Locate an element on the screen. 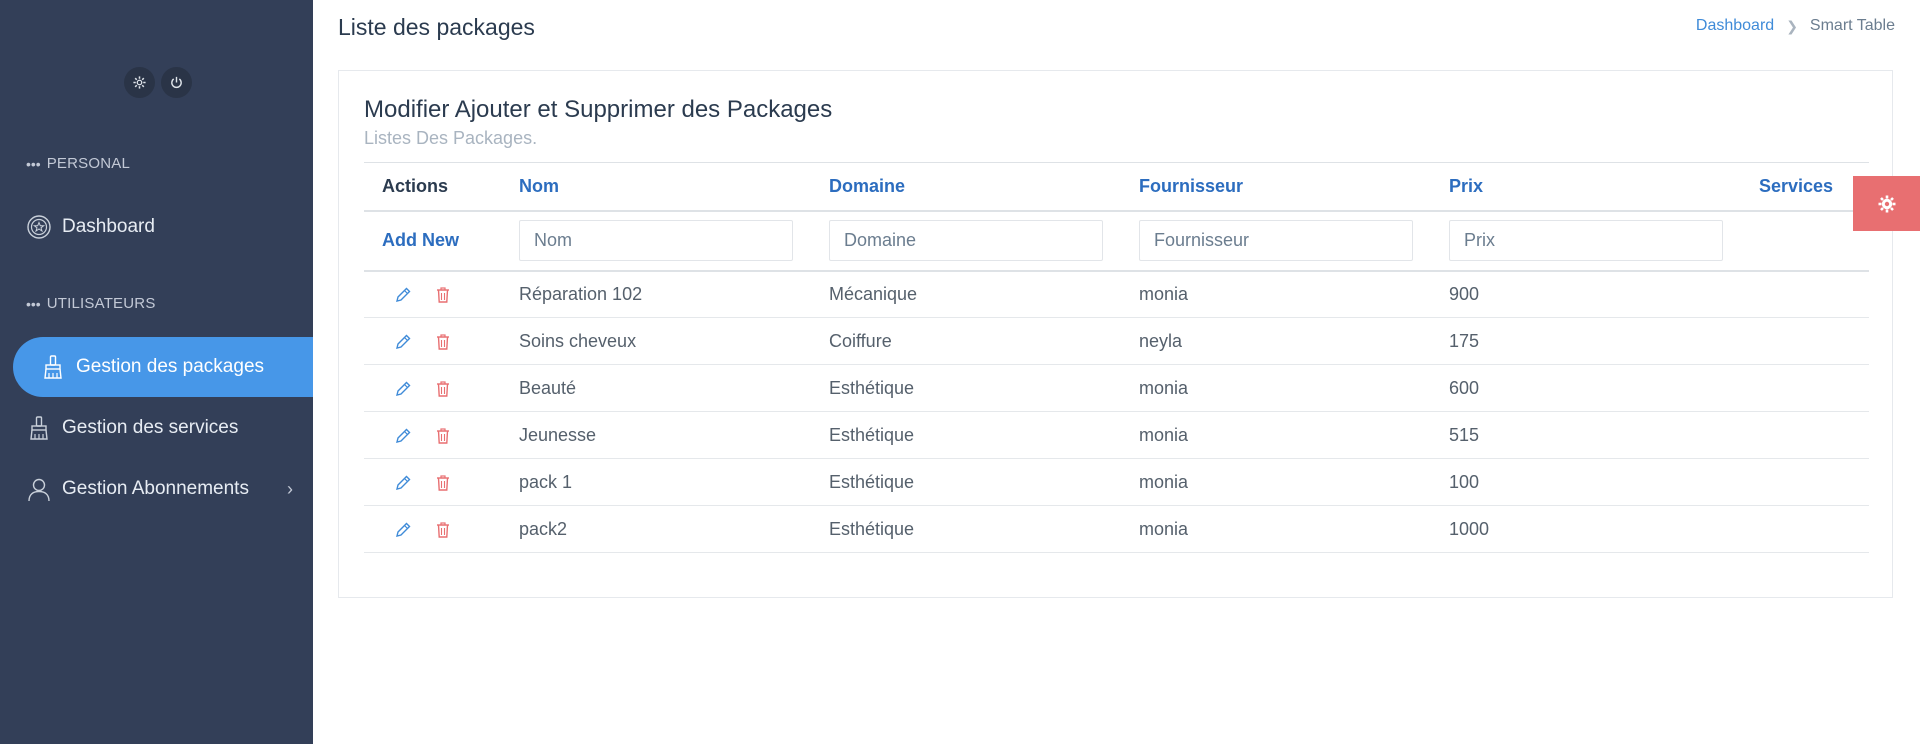  filter-fournisseur-input is located at coordinates (1276, 240).